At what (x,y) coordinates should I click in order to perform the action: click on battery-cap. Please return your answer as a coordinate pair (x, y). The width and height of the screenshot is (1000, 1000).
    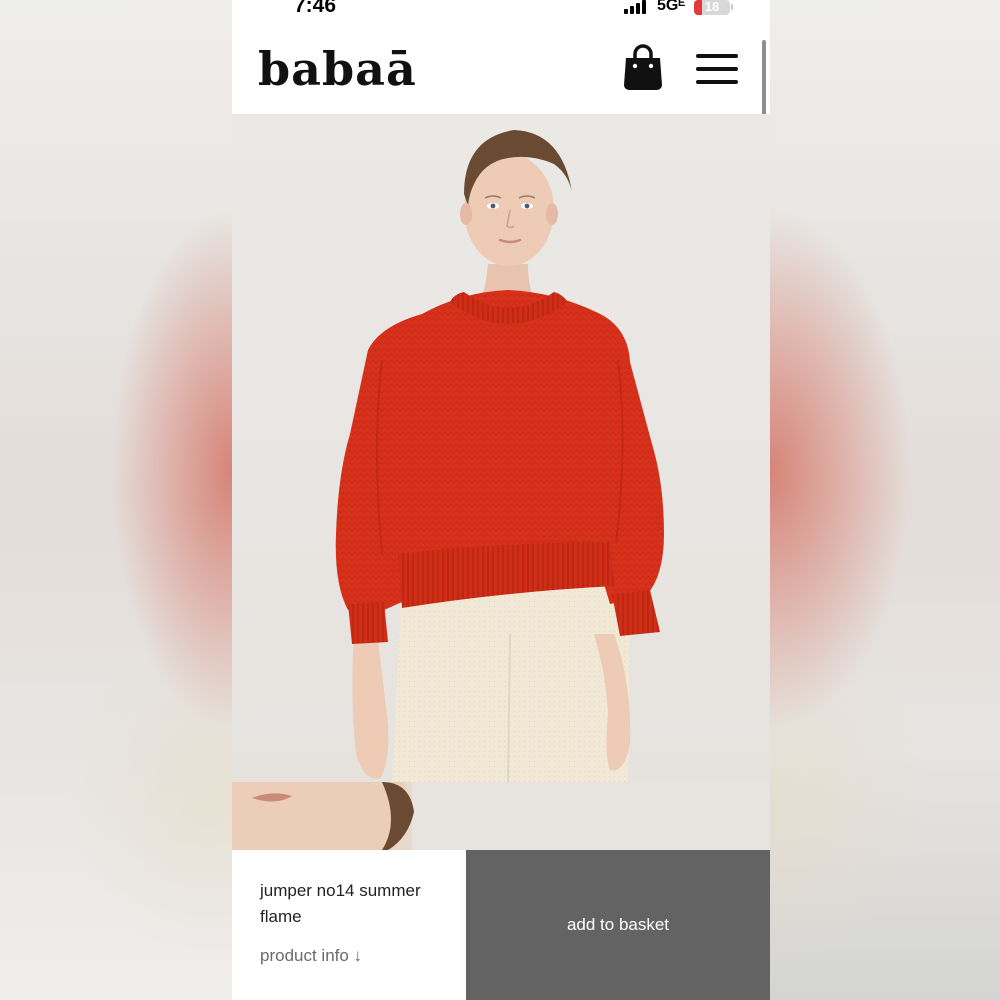
    Looking at the image, I should click on (732, 7).